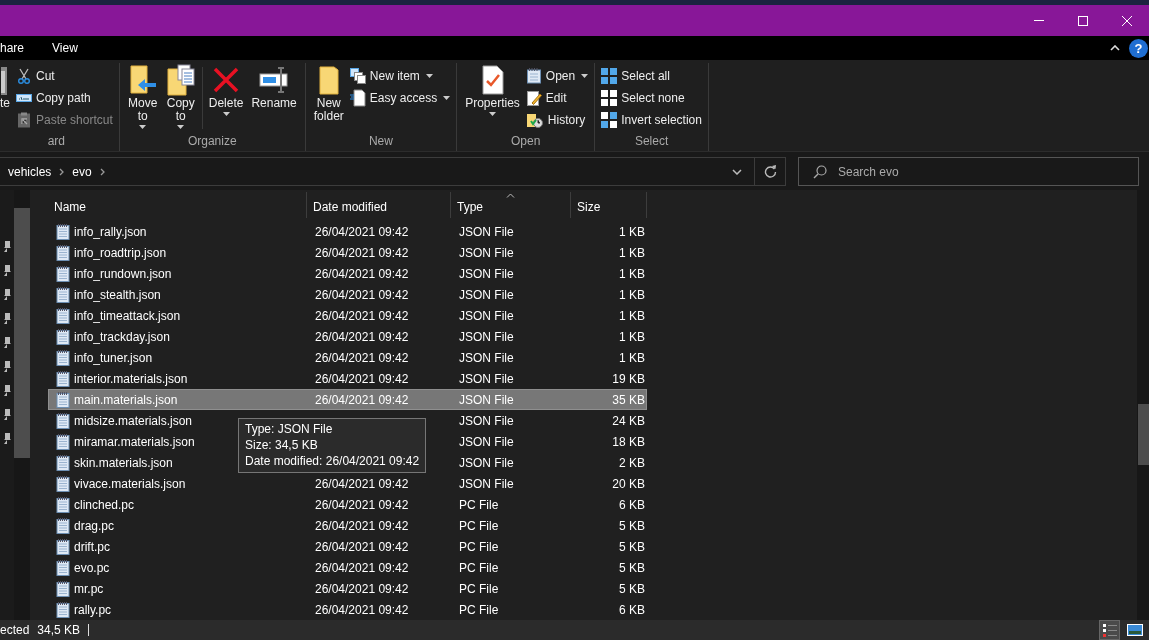 The image size is (1149, 640). Describe the element at coordinates (92, 546) in the screenshot. I see `file-name: drift.pc` at that location.